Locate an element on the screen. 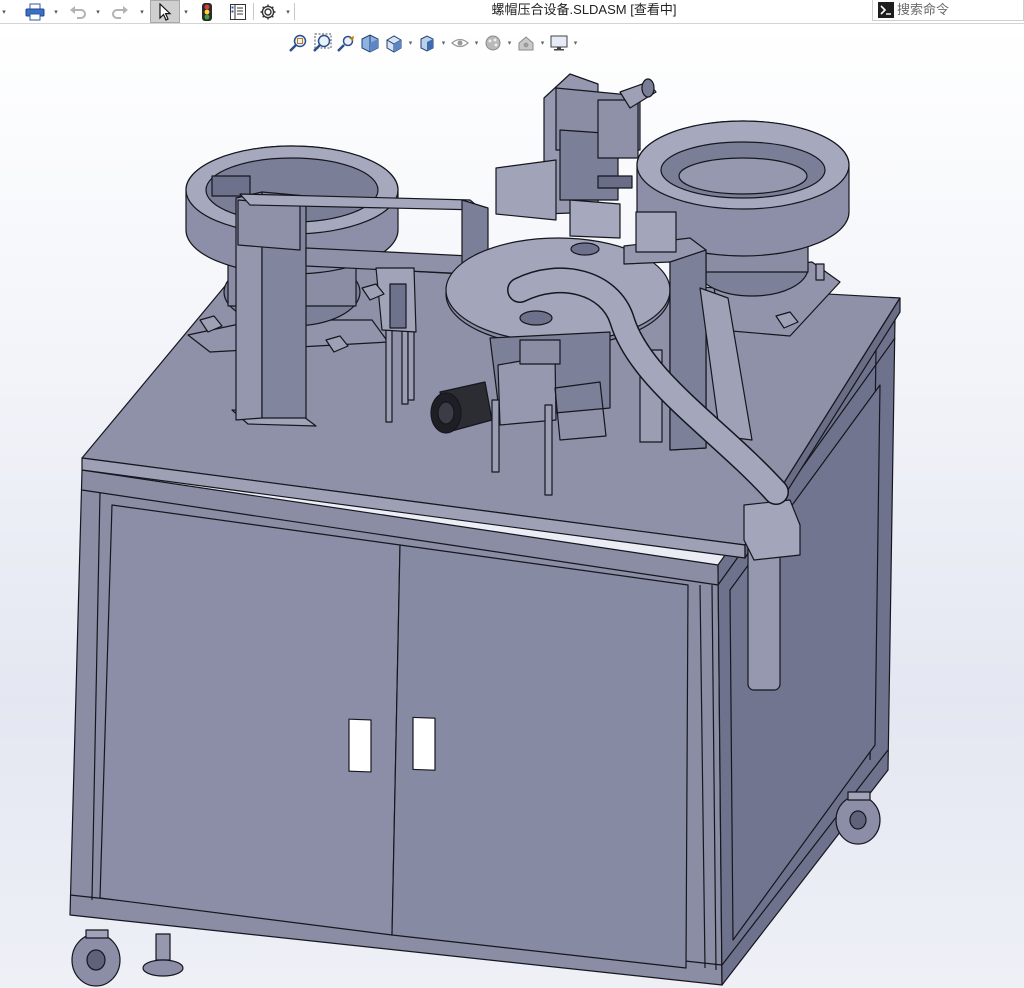  undo-arrow: ▾ is located at coordinates (98, 11).